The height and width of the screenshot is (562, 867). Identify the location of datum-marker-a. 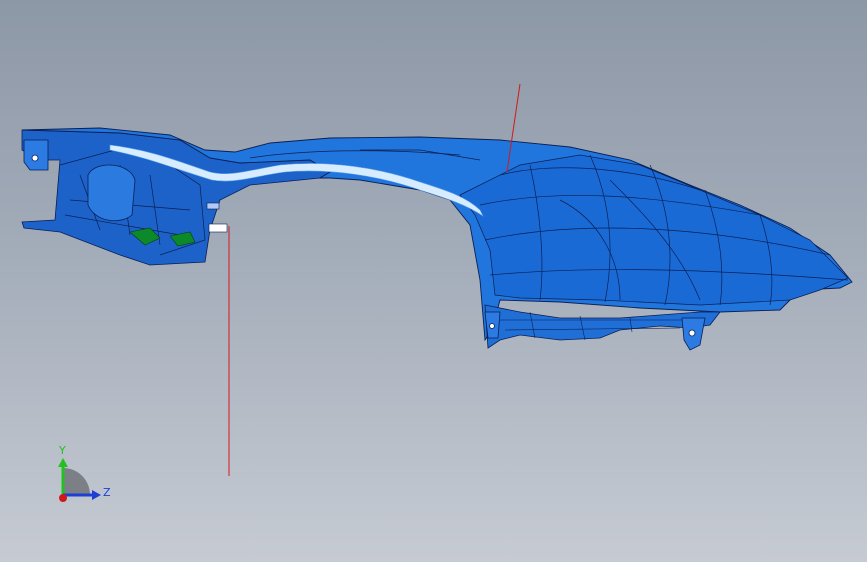
(213, 206).